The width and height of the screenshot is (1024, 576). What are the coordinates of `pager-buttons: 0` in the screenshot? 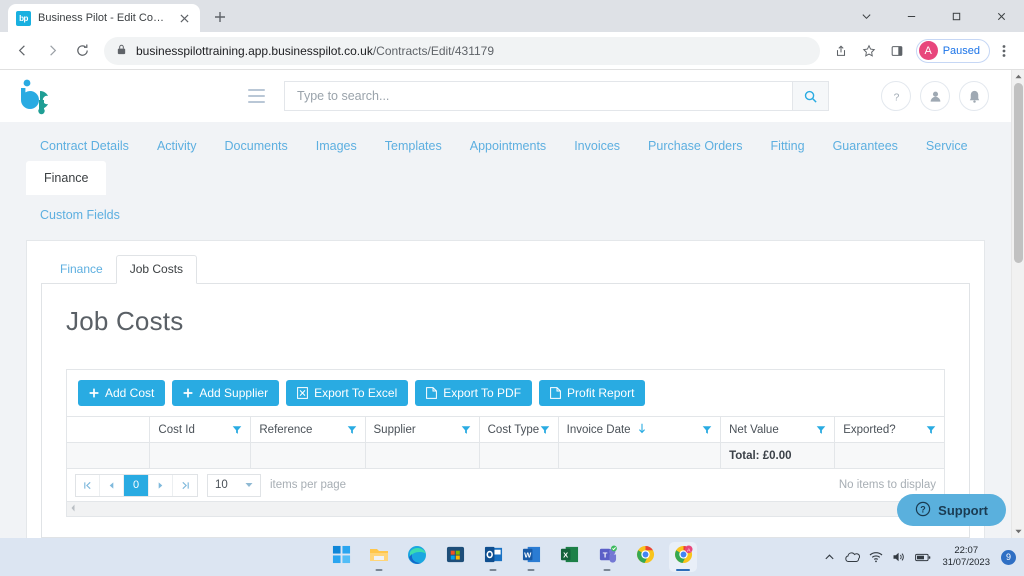 It's located at (136, 485).